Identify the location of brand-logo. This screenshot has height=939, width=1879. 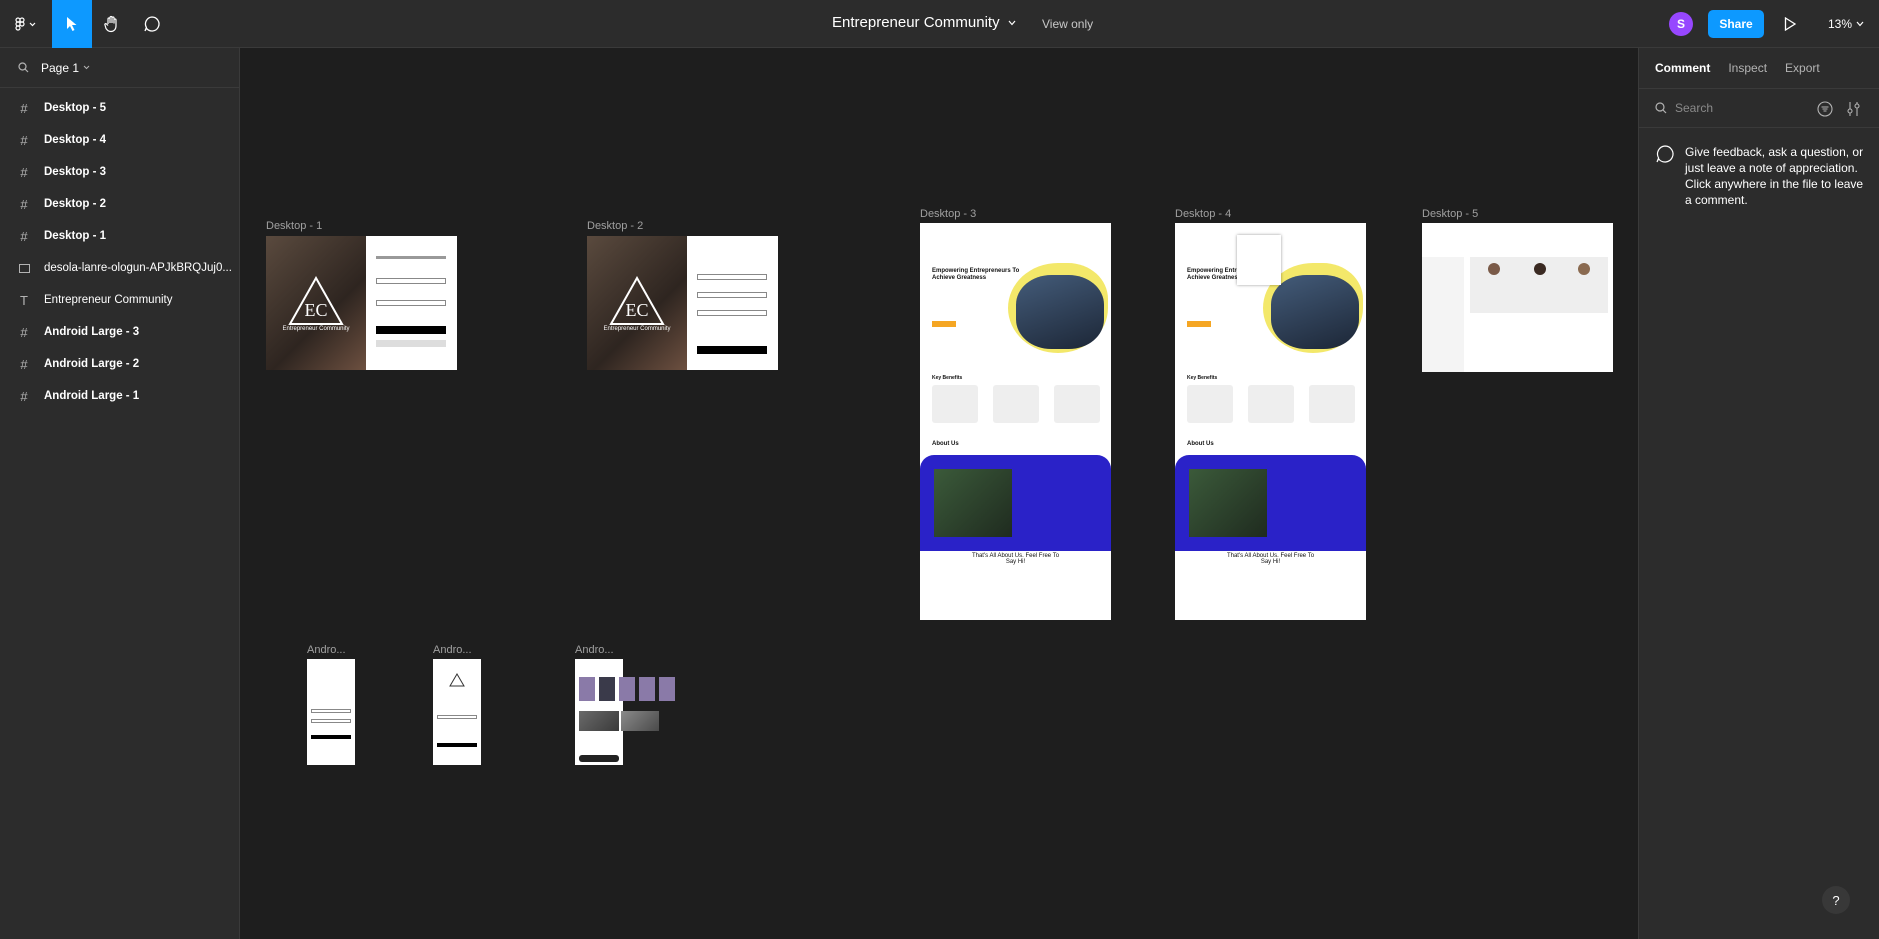
(457, 680).